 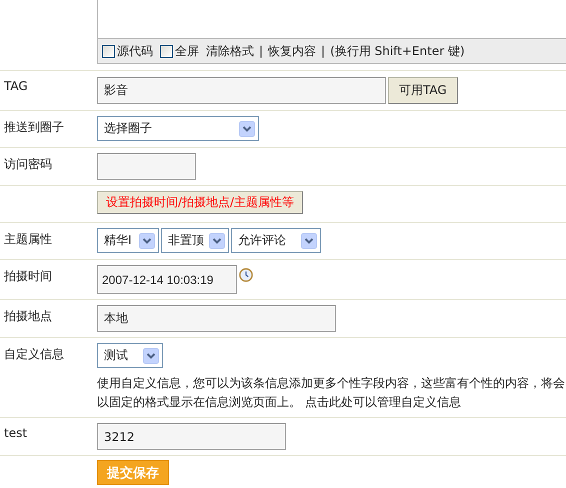 I want to click on checkbox-option: 全屏, so click(x=179, y=51).